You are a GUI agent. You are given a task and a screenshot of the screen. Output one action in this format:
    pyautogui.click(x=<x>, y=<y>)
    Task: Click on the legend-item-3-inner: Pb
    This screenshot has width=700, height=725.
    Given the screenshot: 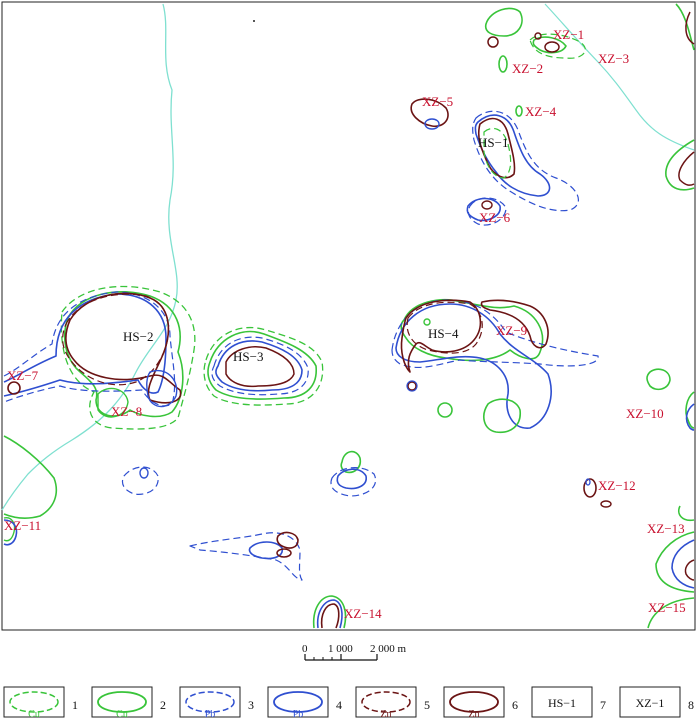 What is the action you would take?
    pyautogui.click(x=210, y=714)
    